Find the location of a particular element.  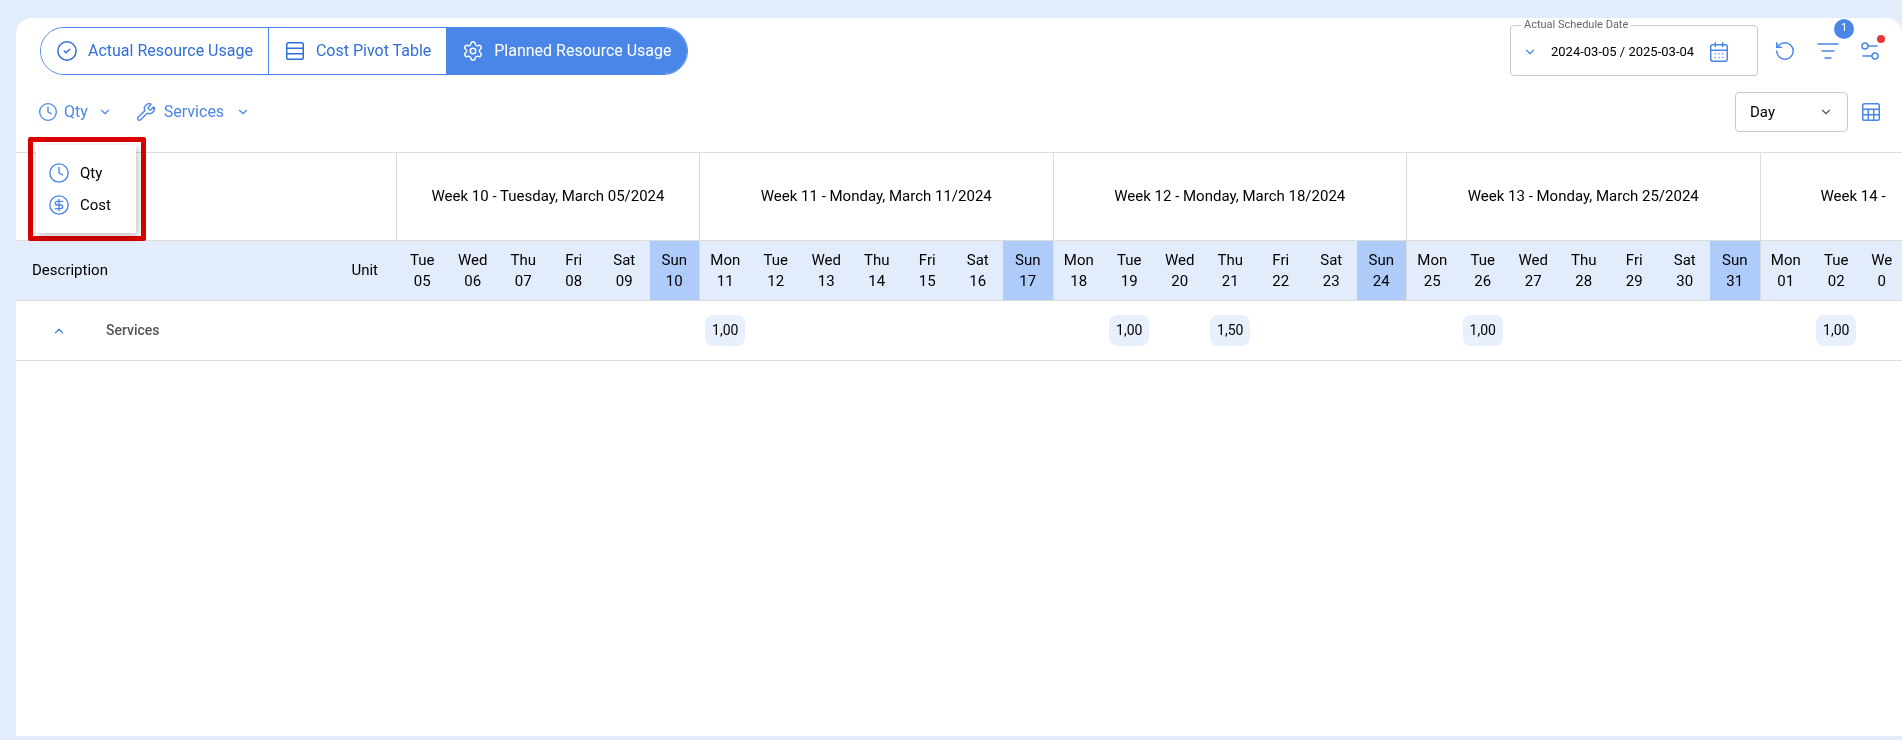

day-header: Wed 27 is located at coordinates (1533, 270).